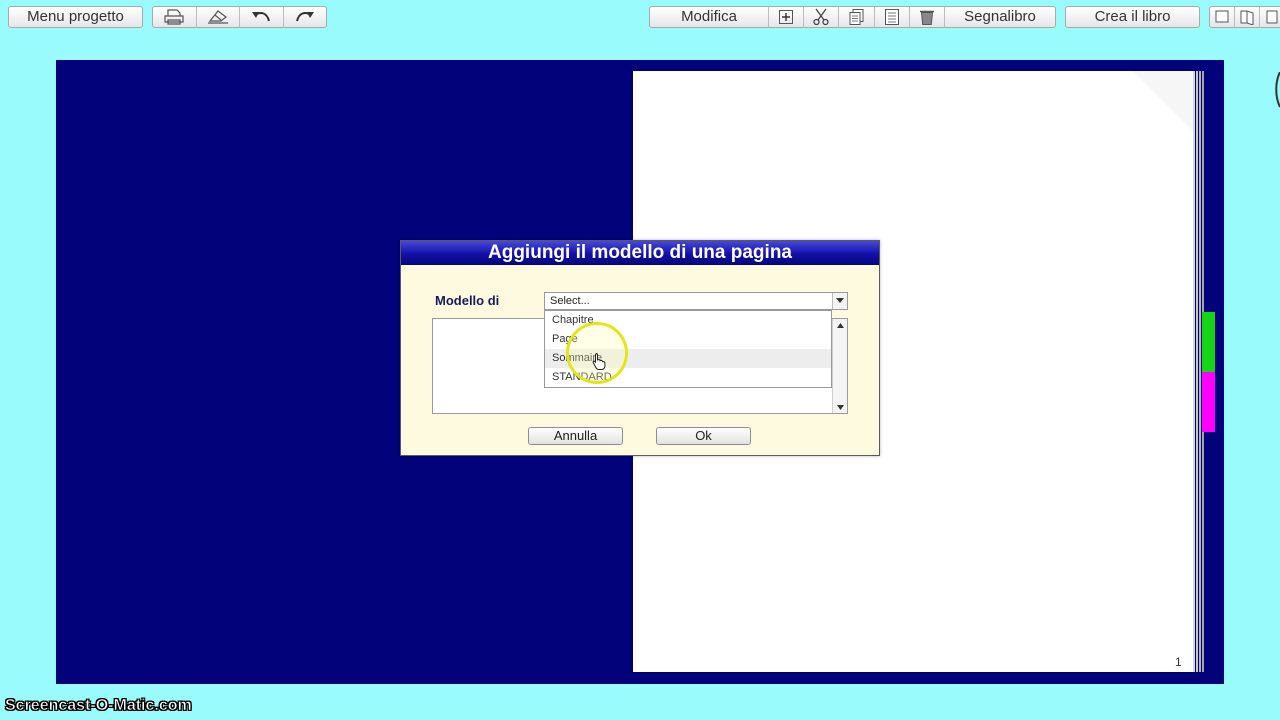 This screenshot has width=1280, height=720. I want to click on eraser-icon, so click(217, 17).